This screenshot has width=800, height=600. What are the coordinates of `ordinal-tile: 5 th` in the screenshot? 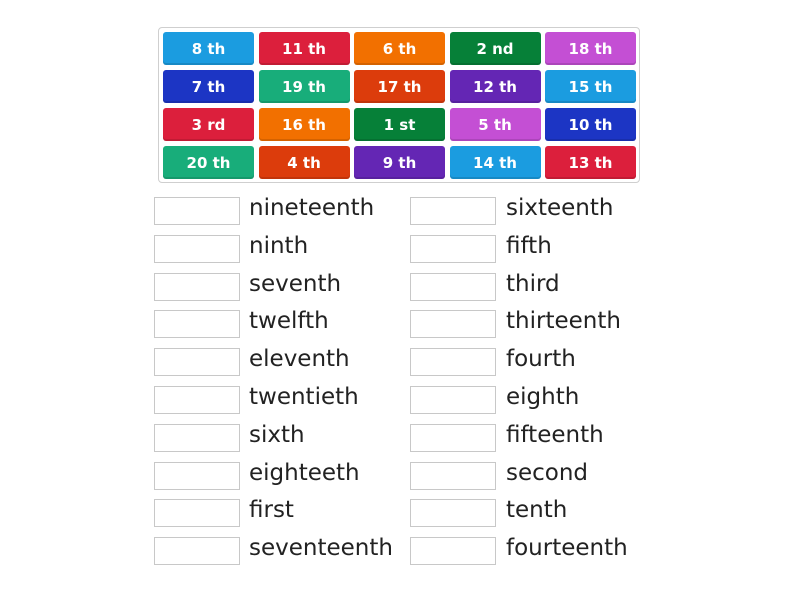 It's located at (495, 124).